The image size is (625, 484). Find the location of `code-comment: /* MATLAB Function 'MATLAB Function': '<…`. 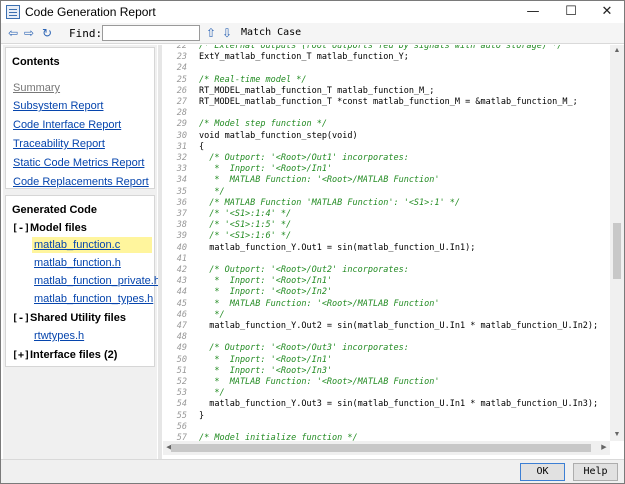

code-comment: /* MATLAB Function 'MATLAB Function': '<… is located at coordinates (329, 202).